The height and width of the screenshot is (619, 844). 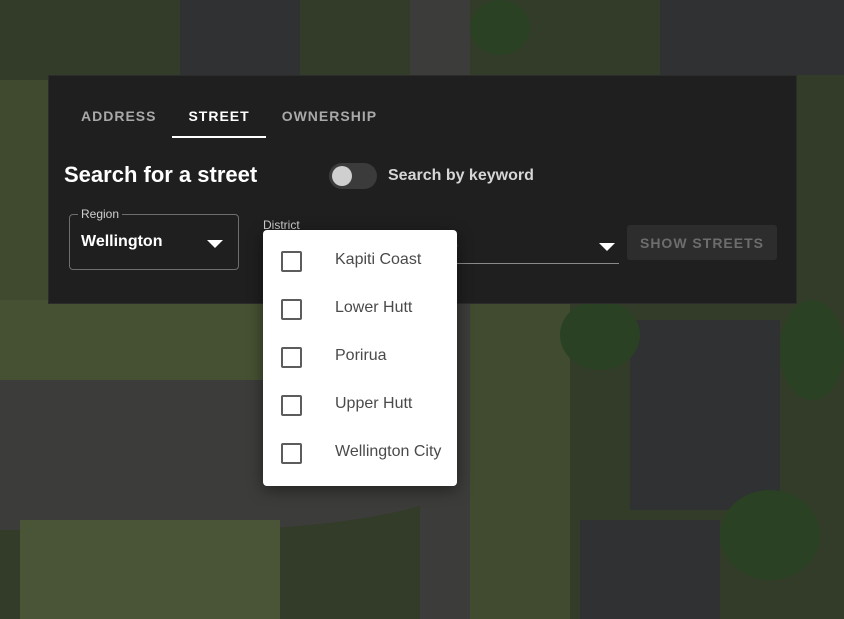 What do you see at coordinates (118, 117) in the screenshot?
I see `tab-address: ADDRESS` at bounding box center [118, 117].